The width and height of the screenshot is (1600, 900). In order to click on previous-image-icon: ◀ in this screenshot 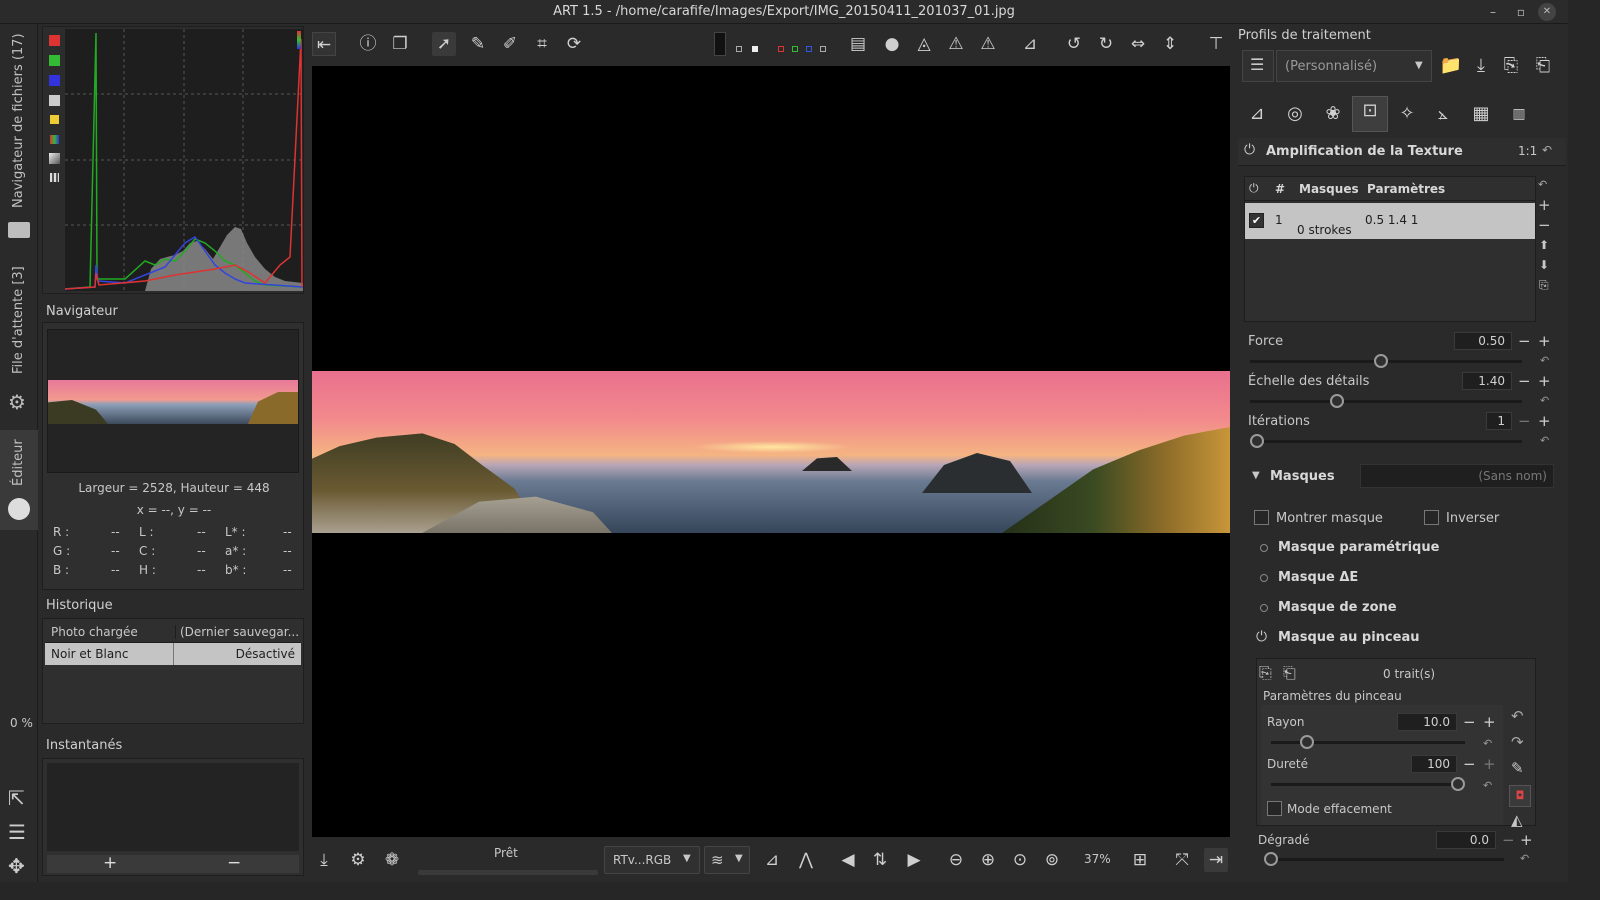, I will do `click(848, 860)`.